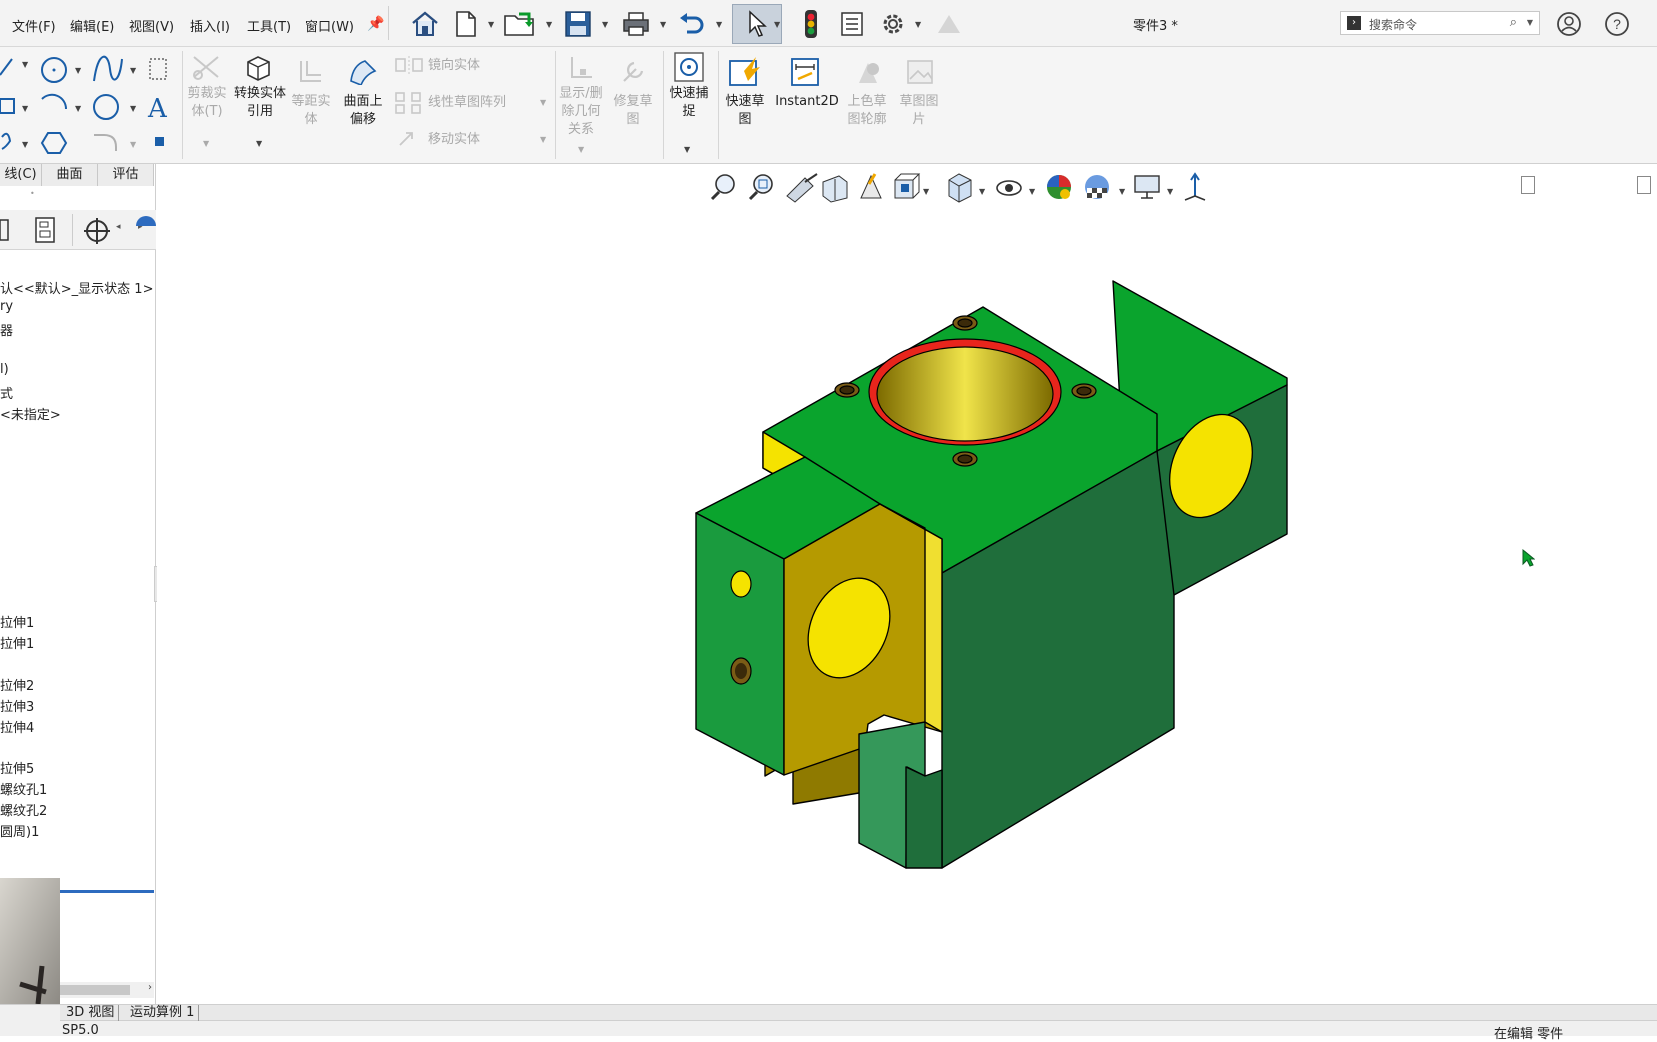 The width and height of the screenshot is (1657, 1042). I want to click on rapid-sketch-icon, so click(745, 71).